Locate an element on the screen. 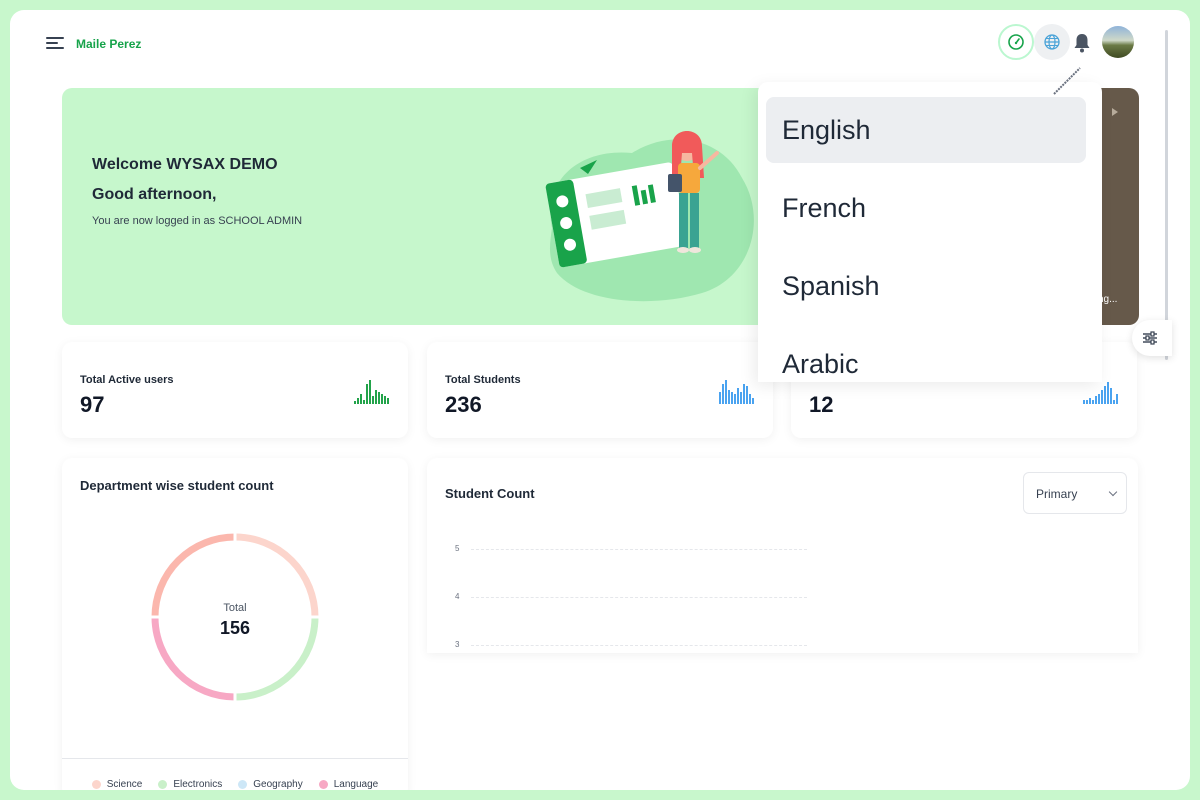 Image resolution: width=1200 pixels, height=800 pixels. level-select: Primary is located at coordinates (1075, 493).